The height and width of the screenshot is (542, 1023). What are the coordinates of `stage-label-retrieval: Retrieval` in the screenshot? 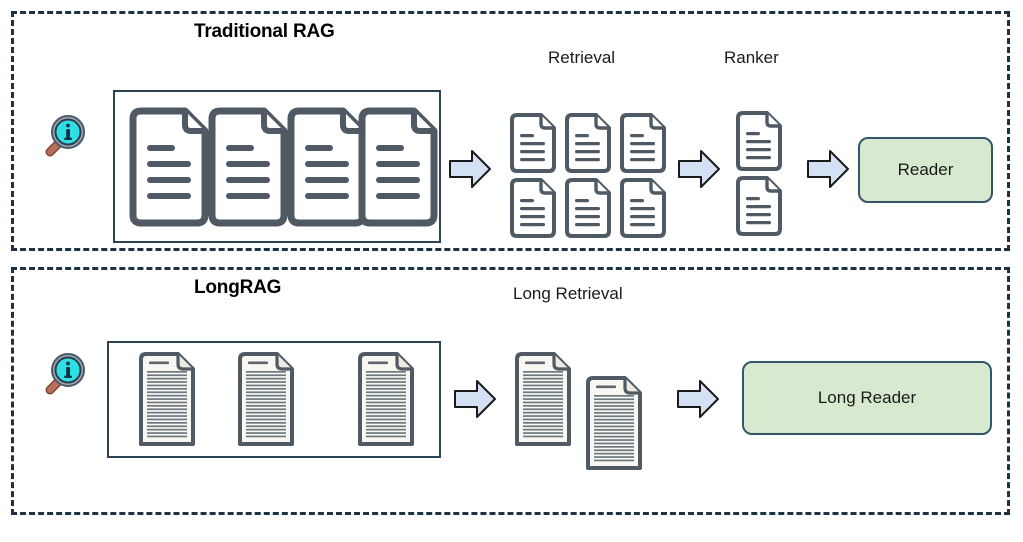 It's located at (582, 57).